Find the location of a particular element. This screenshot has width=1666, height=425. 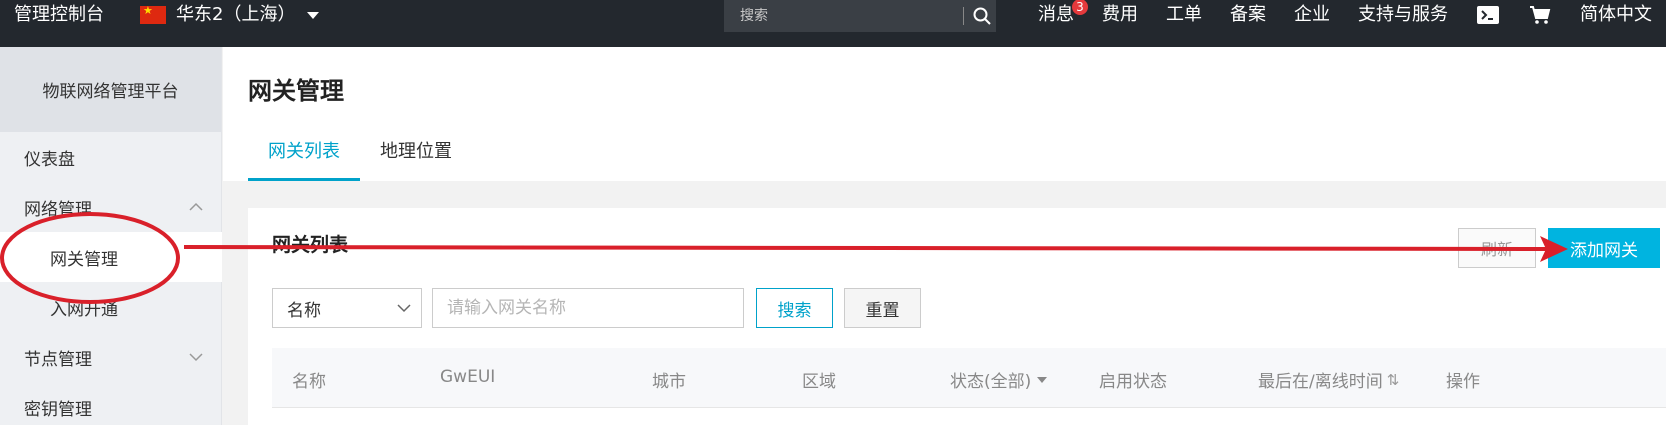

column-header-label: 操作 is located at coordinates (1463, 382).